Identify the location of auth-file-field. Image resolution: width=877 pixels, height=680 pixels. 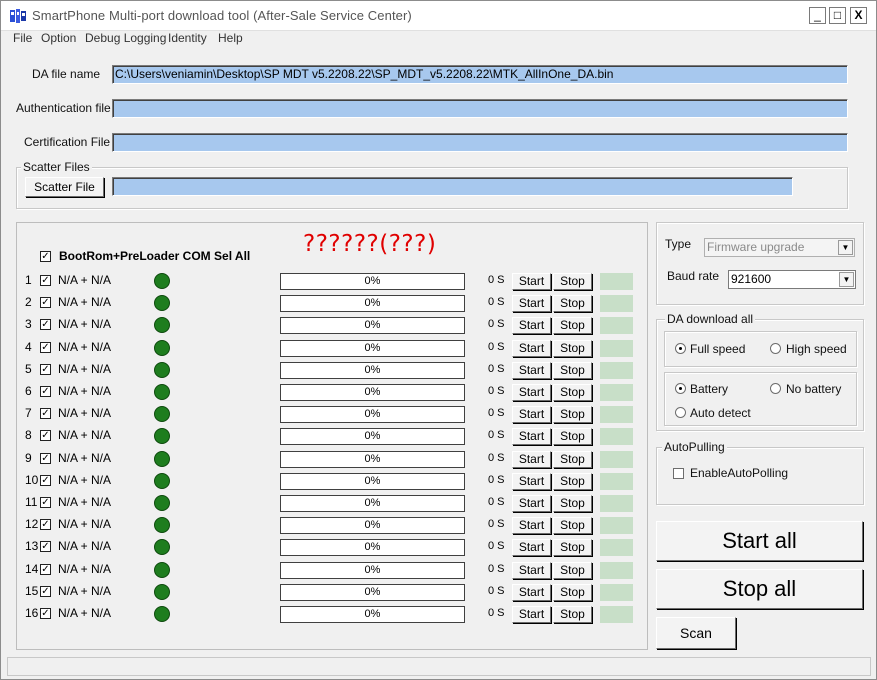
(480, 108).